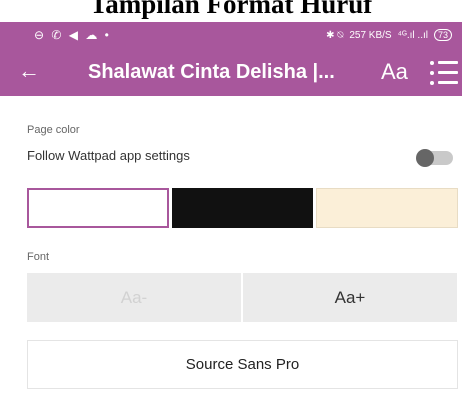  I want to click on decrease-font-size-button: Aa-, so click(134, 297).